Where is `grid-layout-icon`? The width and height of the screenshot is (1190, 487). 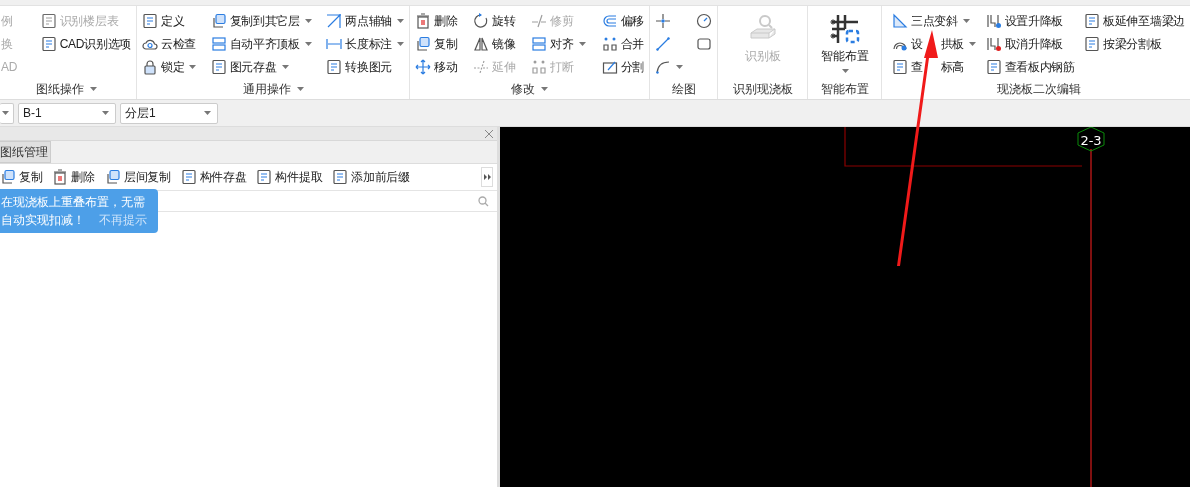 grid-layout-icon is located at coordinates (844, 29).